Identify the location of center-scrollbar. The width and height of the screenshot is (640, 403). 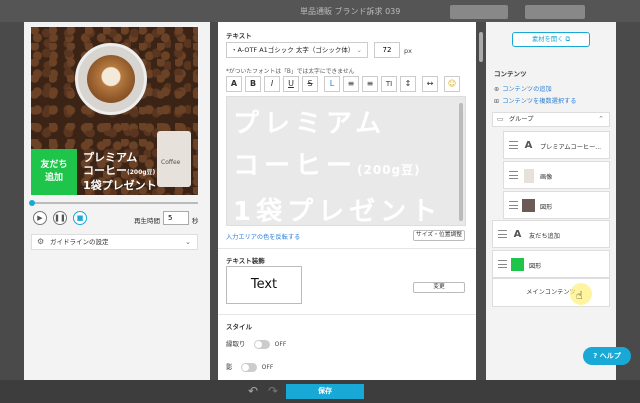
(481, 47).